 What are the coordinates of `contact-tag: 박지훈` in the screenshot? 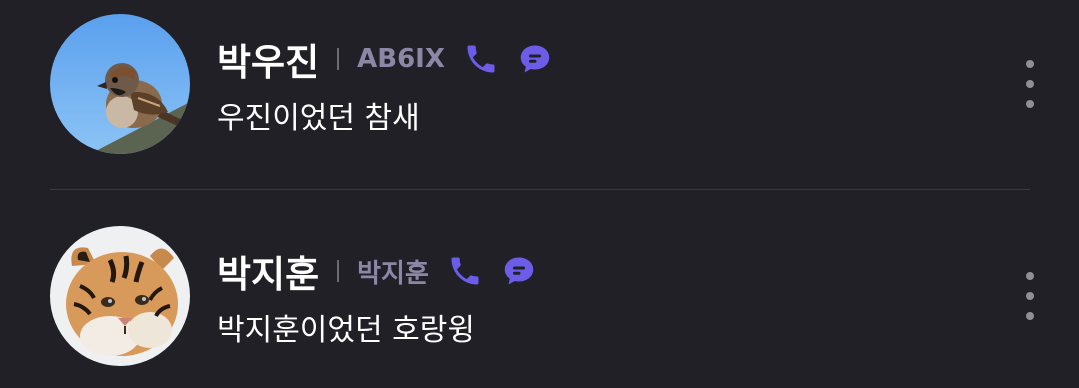 It's located at (393, 273).